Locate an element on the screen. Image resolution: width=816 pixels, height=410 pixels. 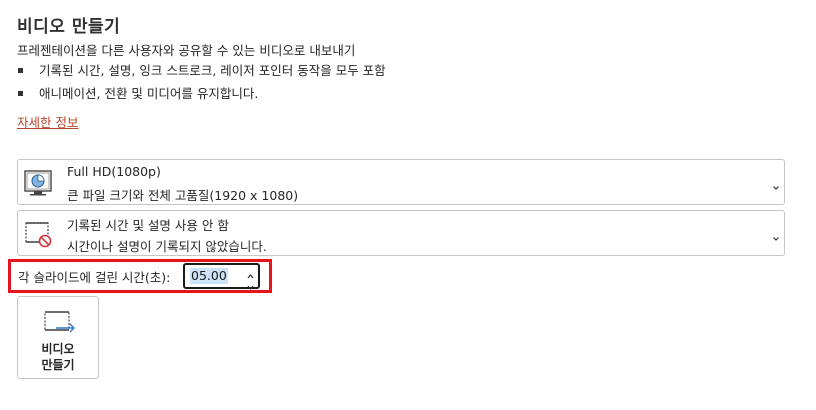
slide-time-label: 각 슬라이드에 걸린 시간(초): is located at coordinates (94, 277).